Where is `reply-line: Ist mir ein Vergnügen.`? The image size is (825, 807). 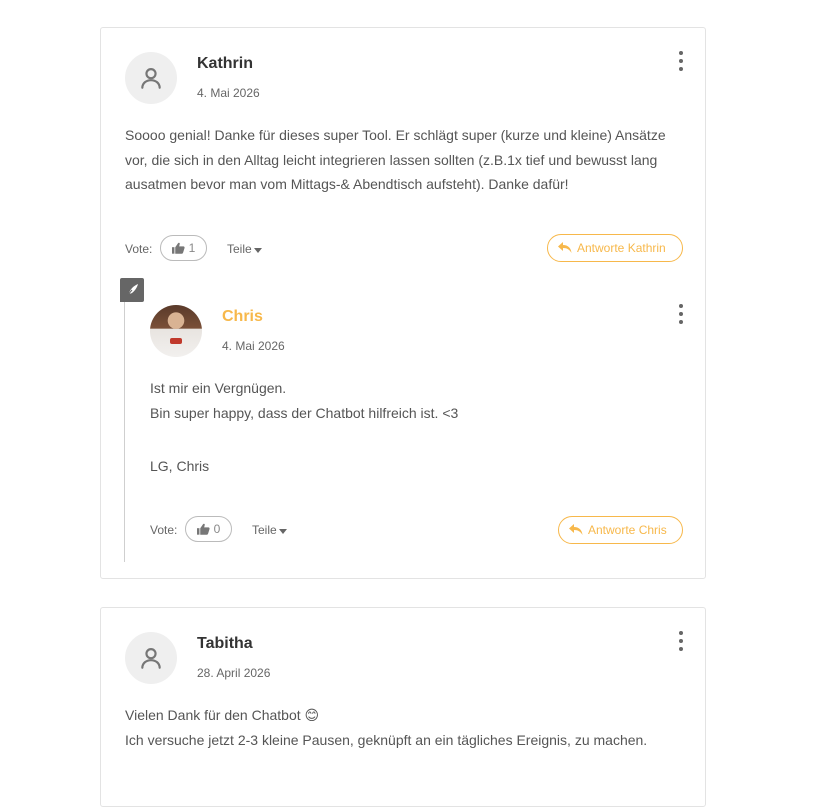
reply-line: Ist mir ein Vergnügen. is located at coordinates (218, 388).